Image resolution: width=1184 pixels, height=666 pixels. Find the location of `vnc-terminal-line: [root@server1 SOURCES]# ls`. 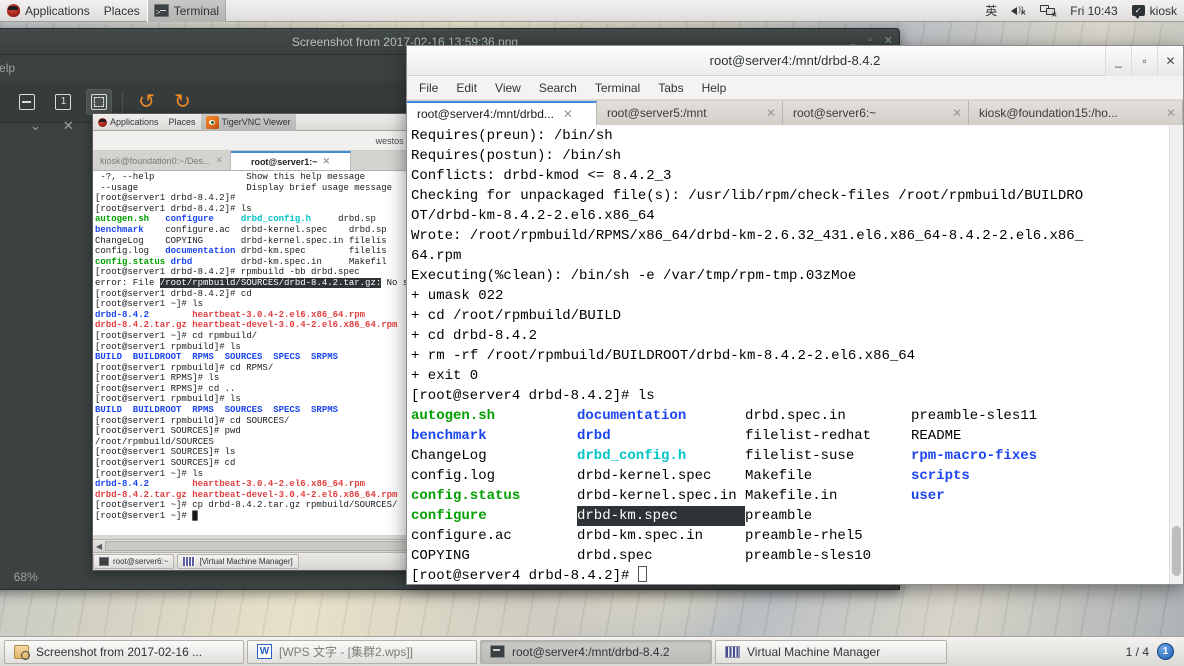

vnc-terminal-line: [root@server1 SOURCES]# ls is located at coordinates (258, 452).